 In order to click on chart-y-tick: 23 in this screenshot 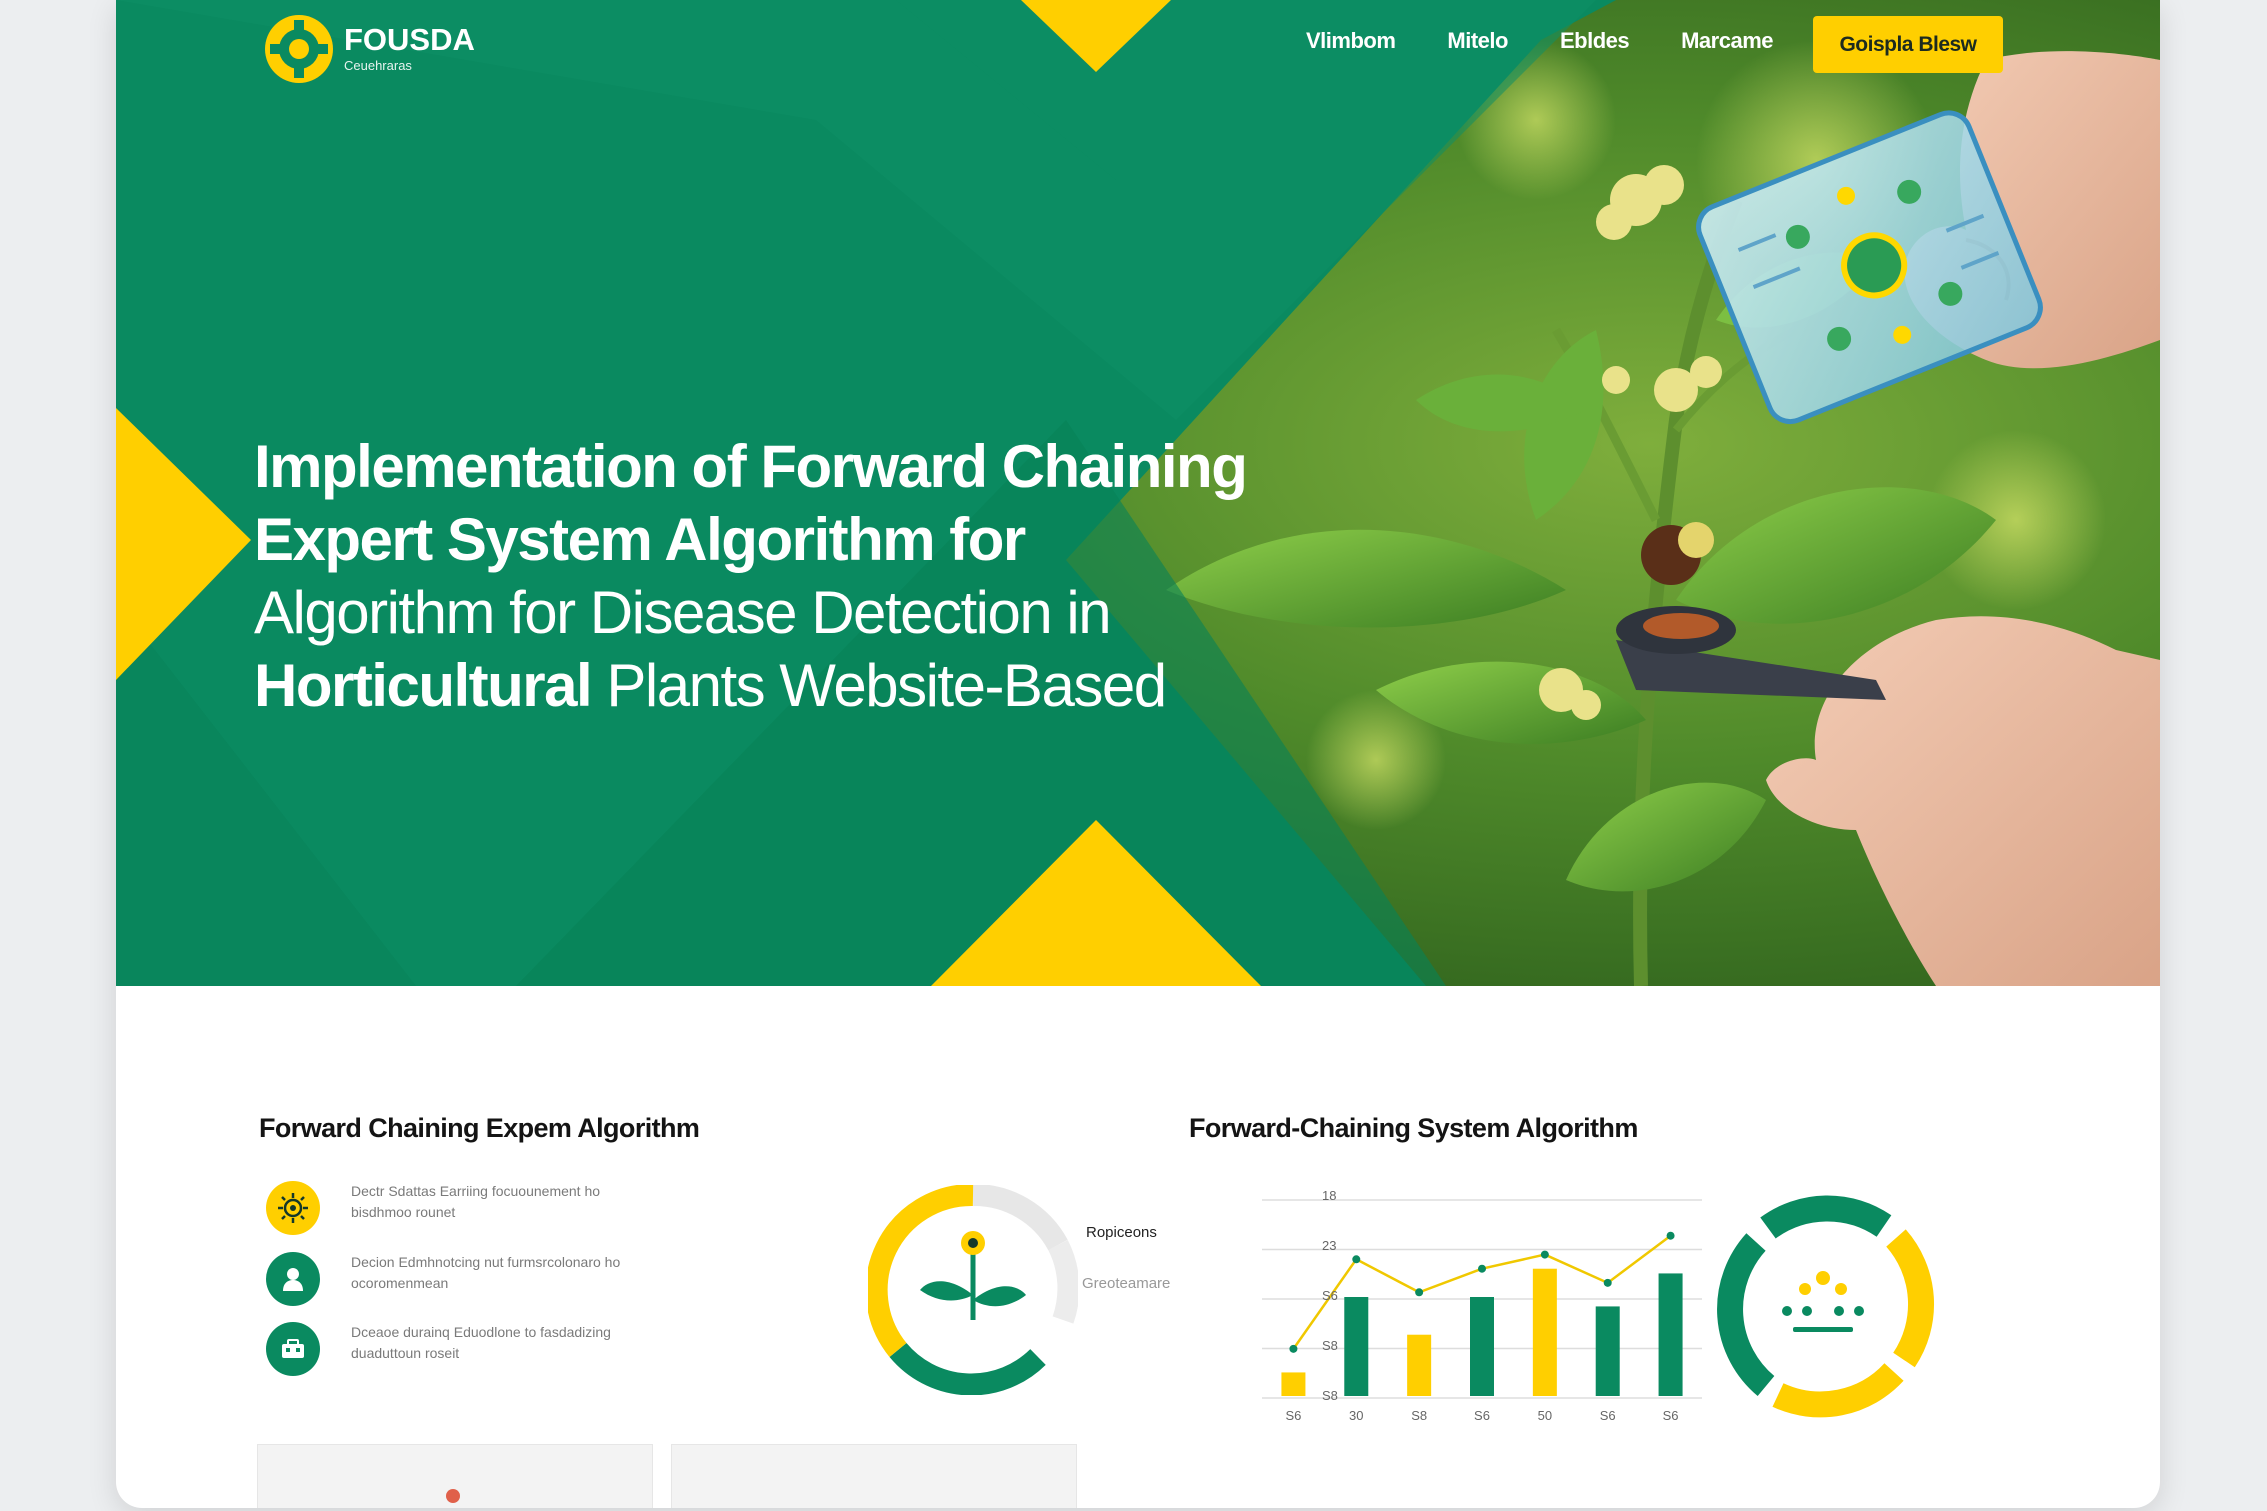, I will do `click(1329, 1245)`.